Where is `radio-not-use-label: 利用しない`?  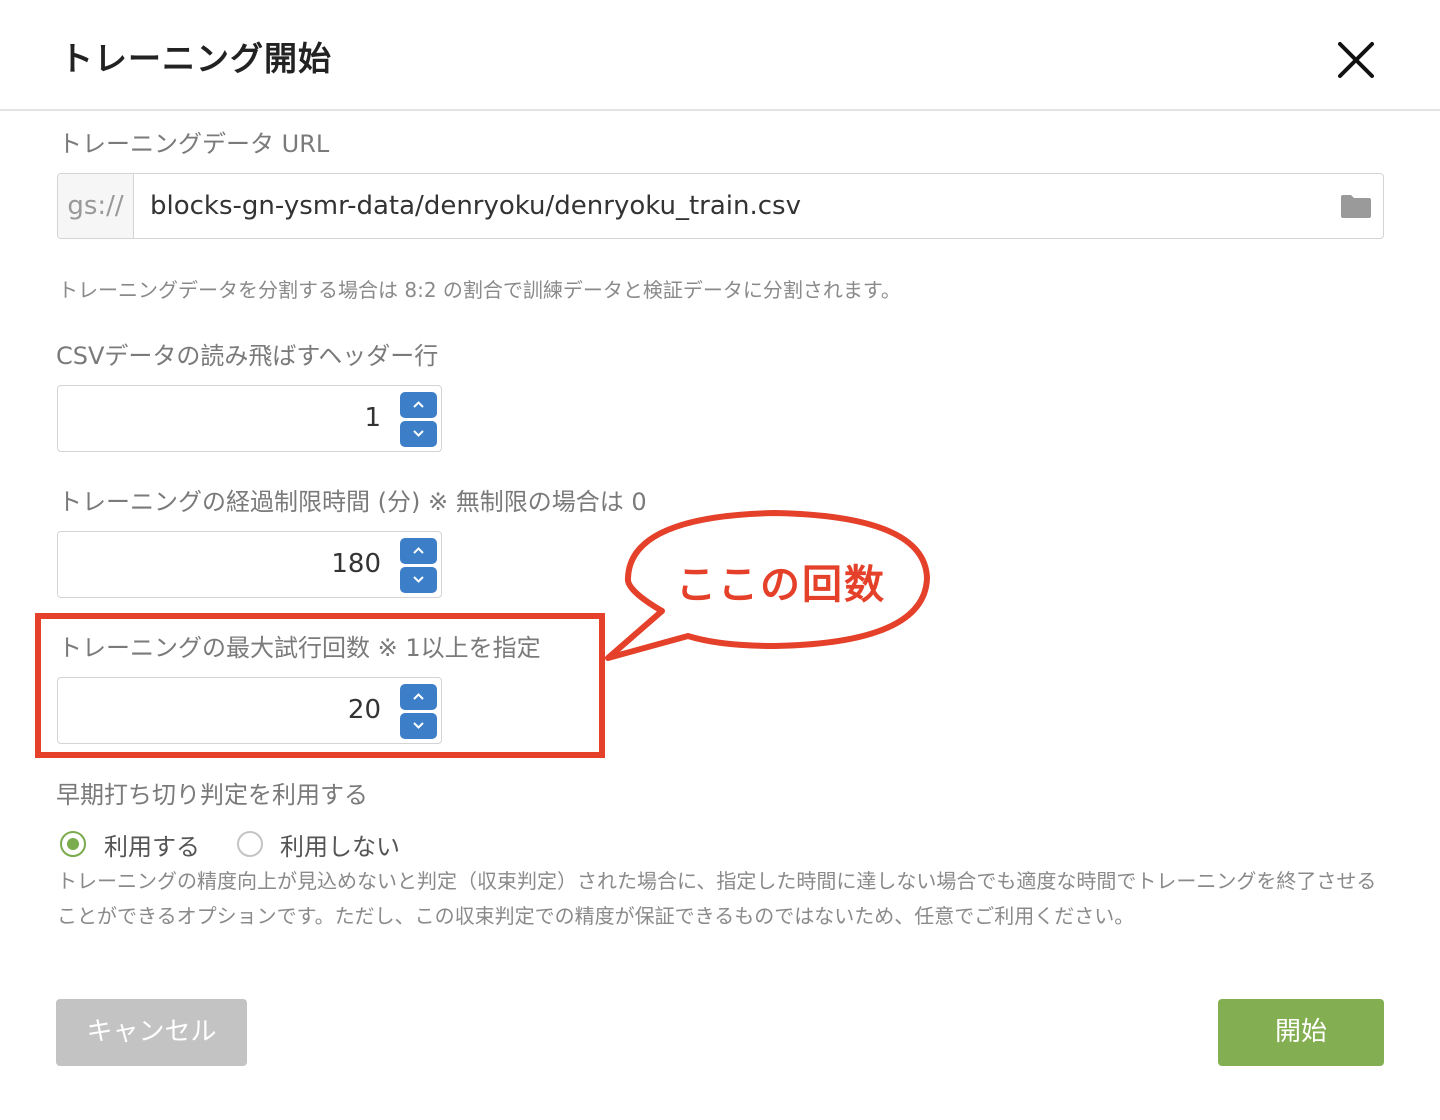 radio-not-use-label: 利用しない is located at coordinates (340, 844).